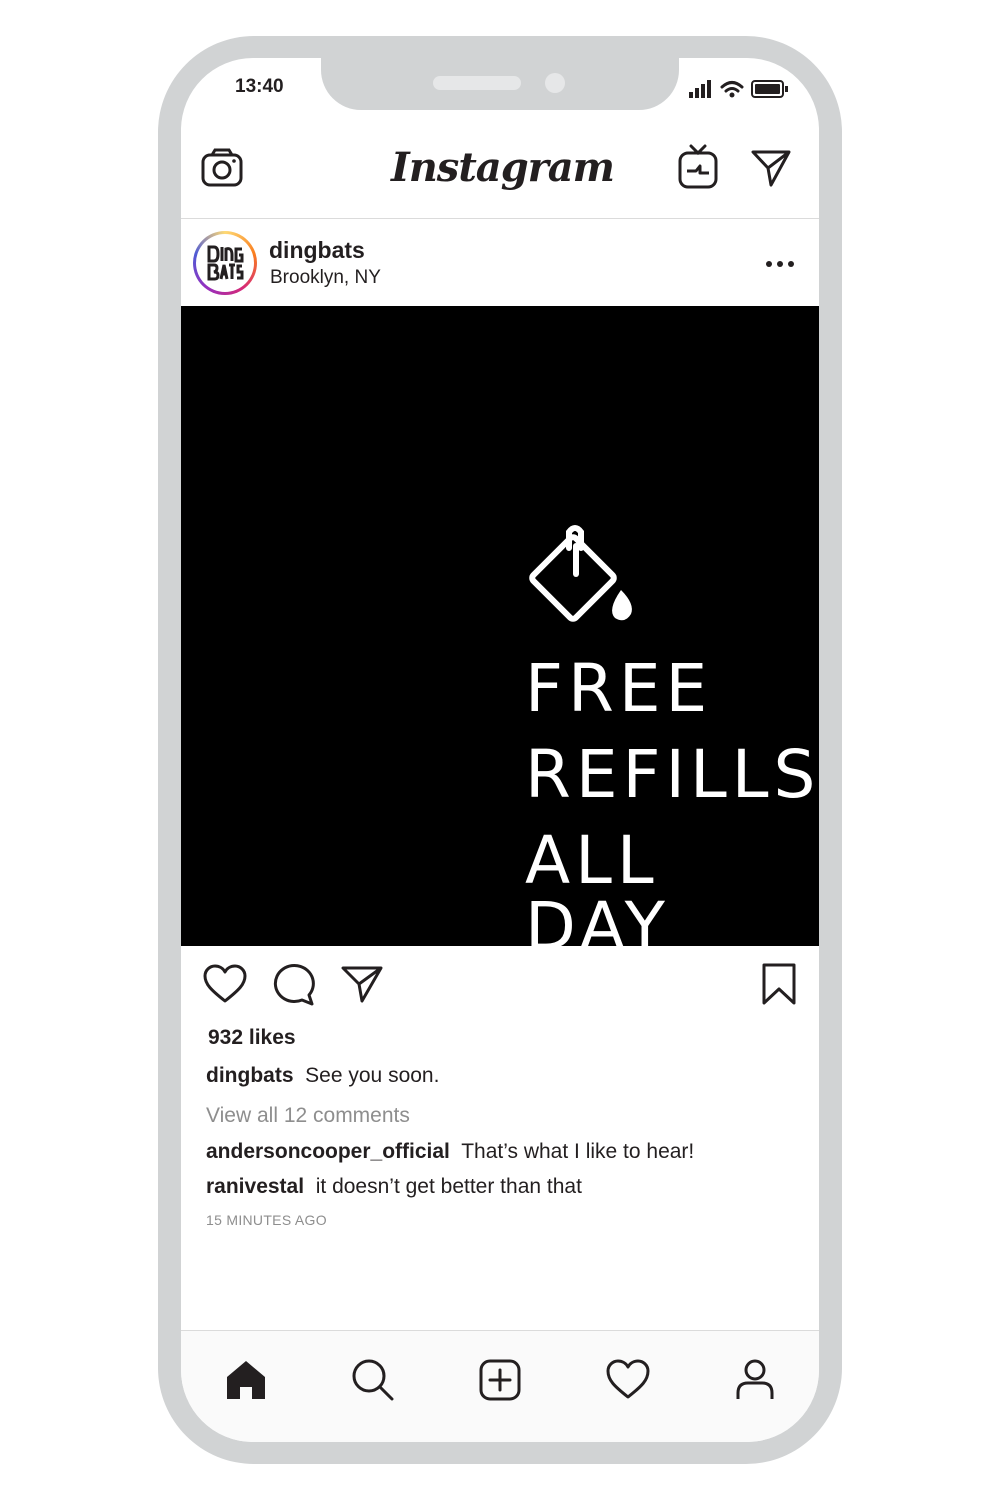  Describe the element at coordinates (250, 1075) in the screenshot. I see `caption-username: dingbats` at that location.